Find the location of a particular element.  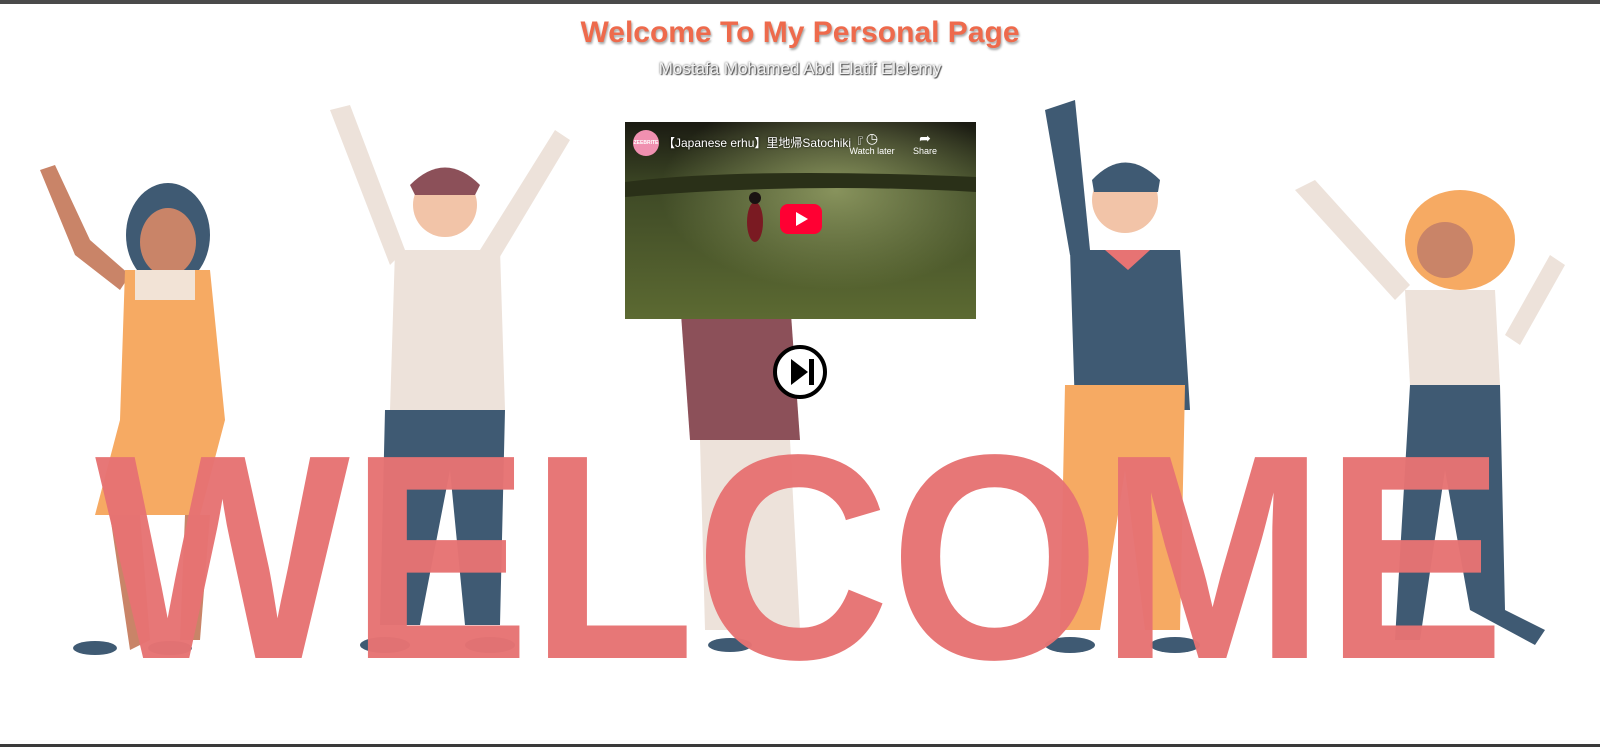

page-title: Welcome To My Personal Page is located at coordinates (800, 32).